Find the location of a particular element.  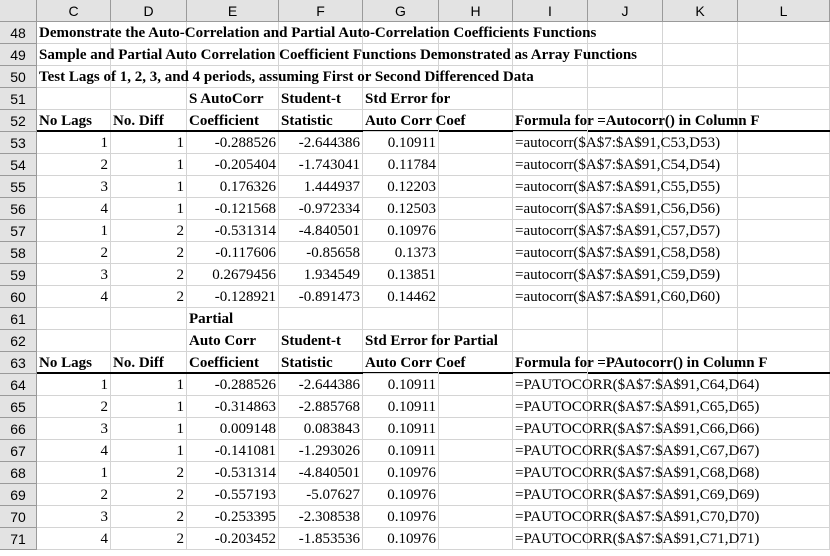

cell-h55 is located at coordinates (476, 187).